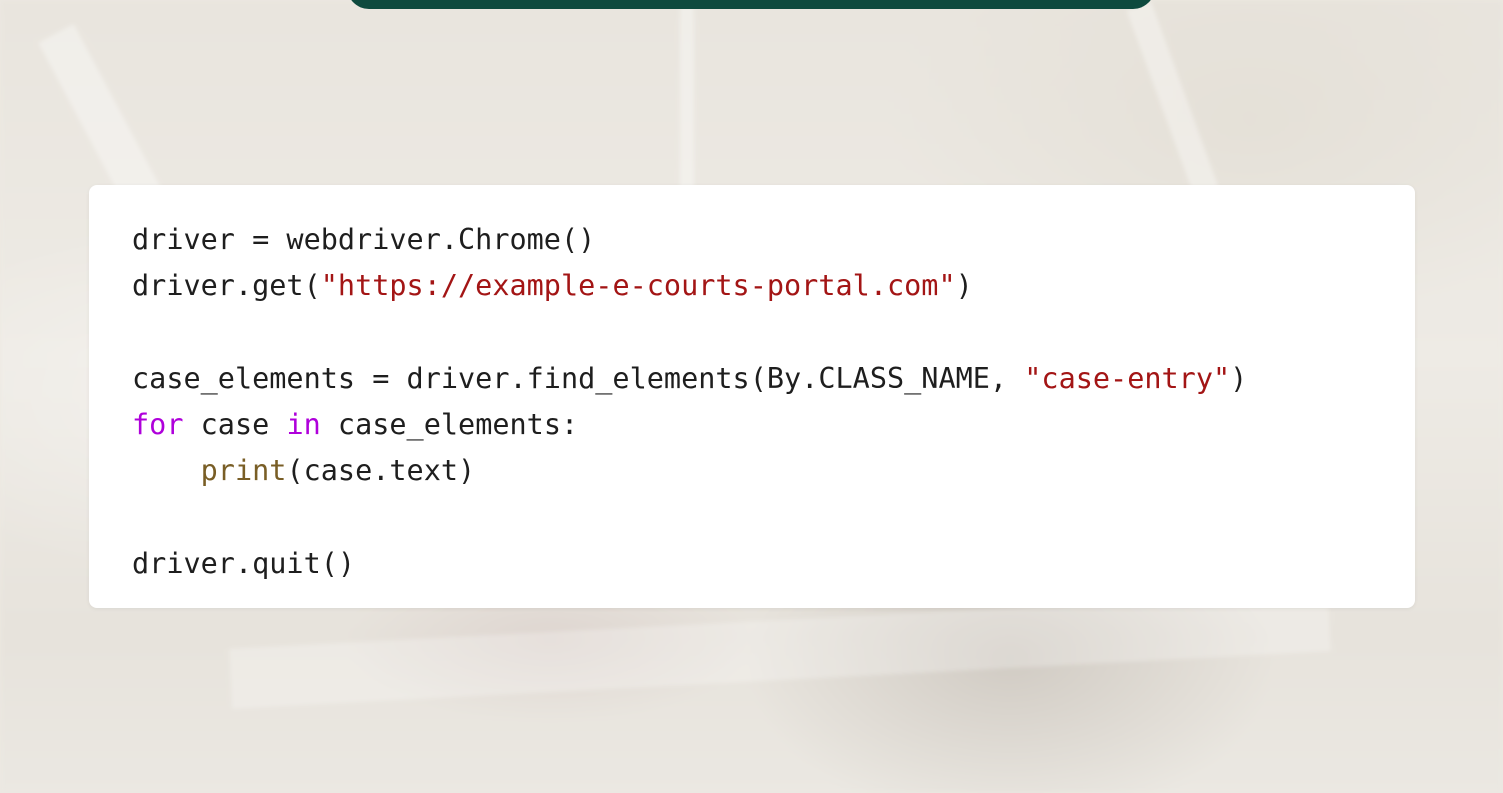  I want to click on top-banner, so click(751, 4).